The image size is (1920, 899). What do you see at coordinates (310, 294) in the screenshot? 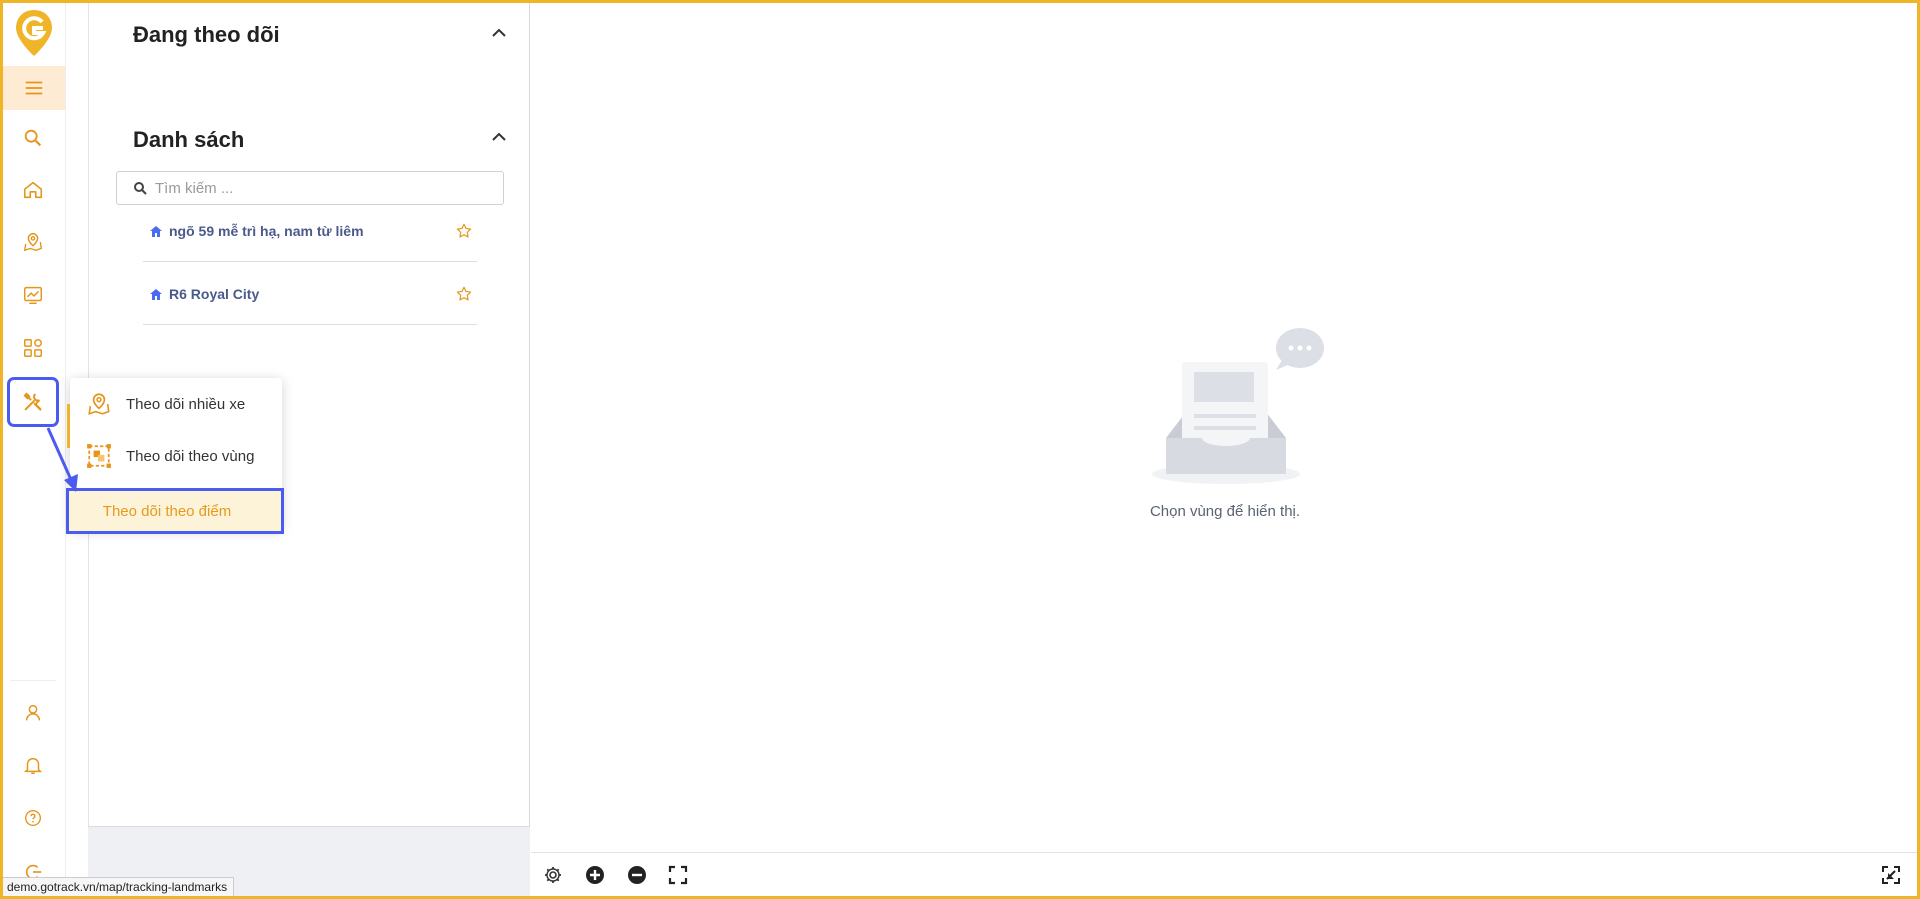
I see `list-item: R6 Royal City` at bounding box center [310, 294].